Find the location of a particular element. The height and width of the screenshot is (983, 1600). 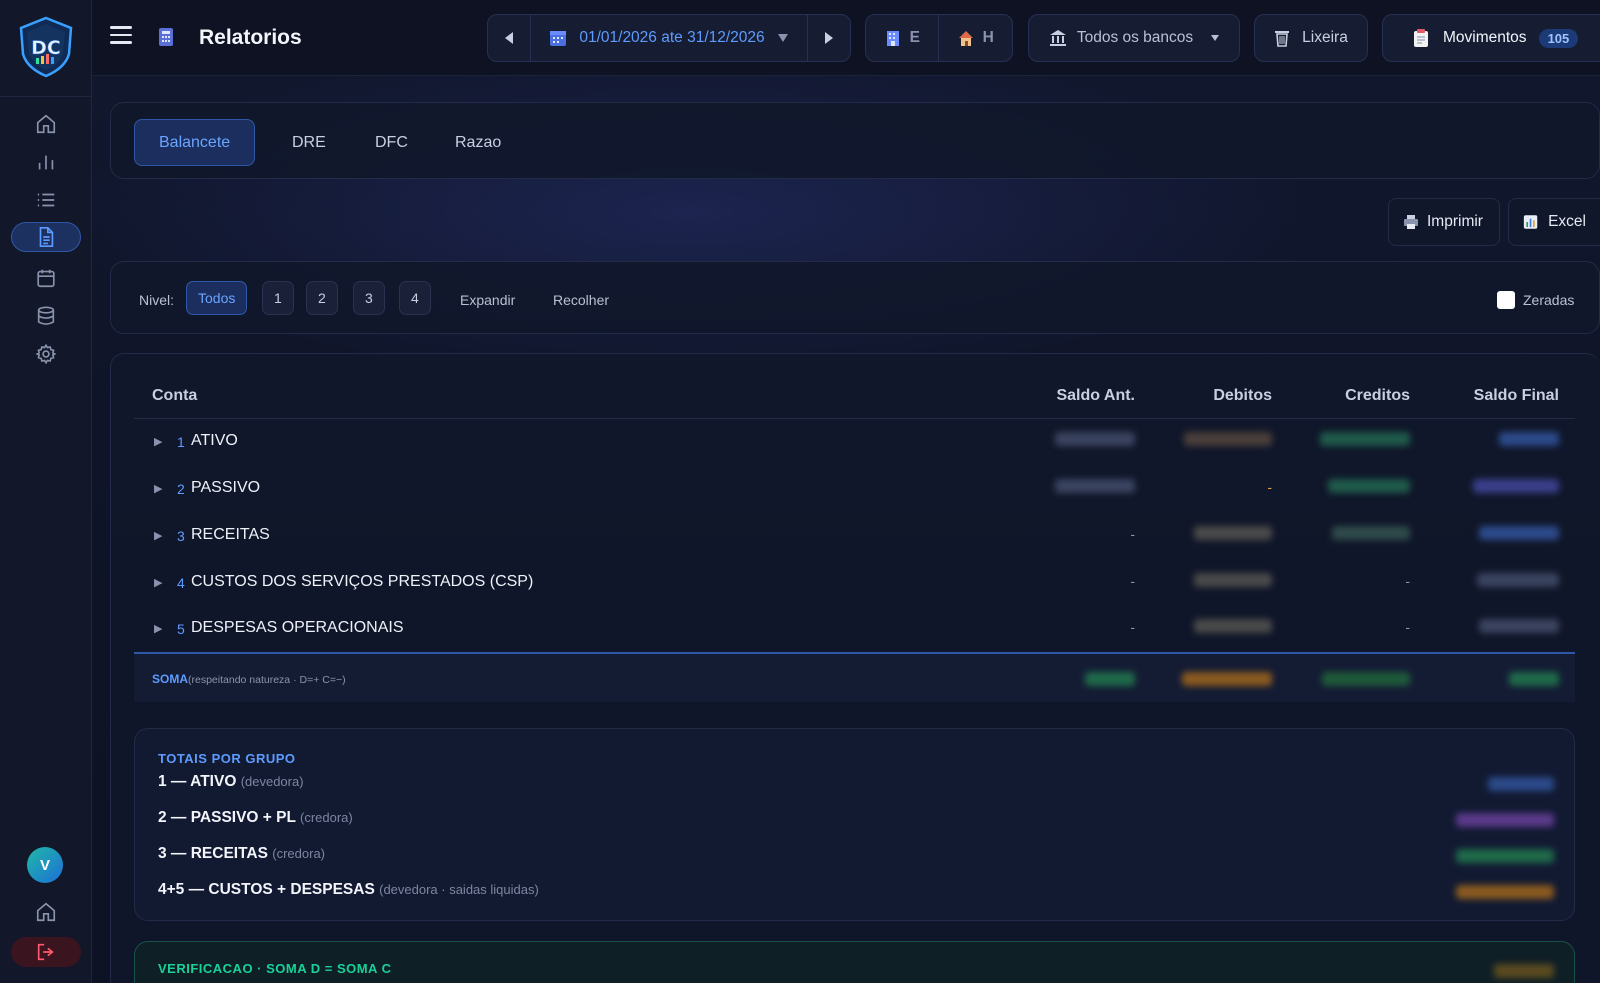

column-header-saldo-ant: Saldo Ant. is located at coordinates (1095, 395).